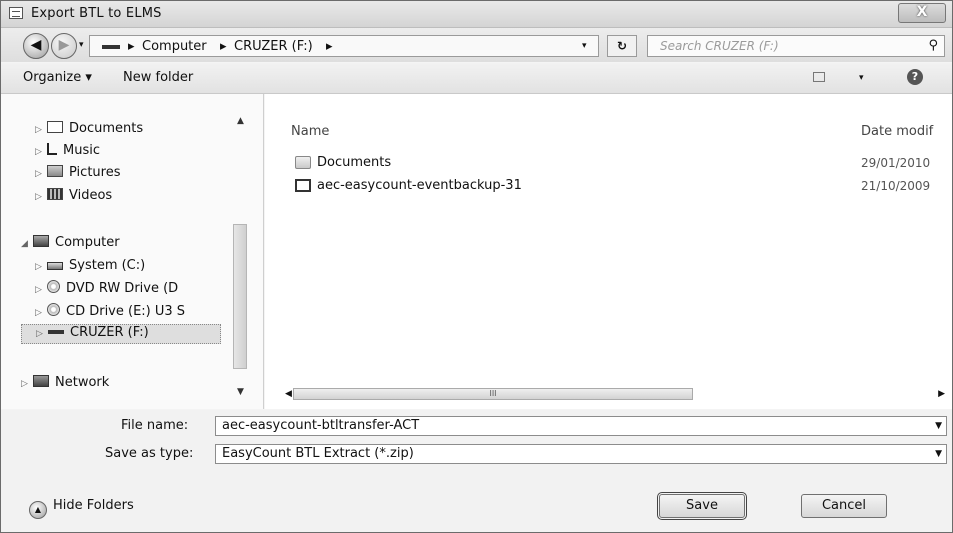 This screenshot has width=953, height=533. Describe the element at coordinates (38, 510) in the screenshot. I see `chevron-up-icon: ▲` at that location.